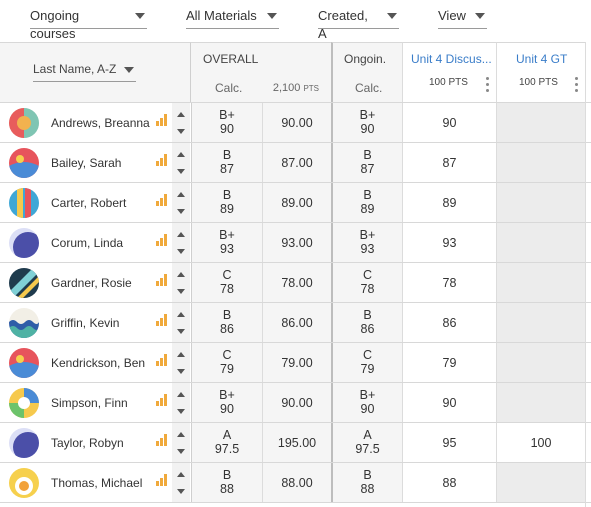 The image size is (591, 507). I want to click on unit4-discussion-score-cell: 86, so click(449, 323).